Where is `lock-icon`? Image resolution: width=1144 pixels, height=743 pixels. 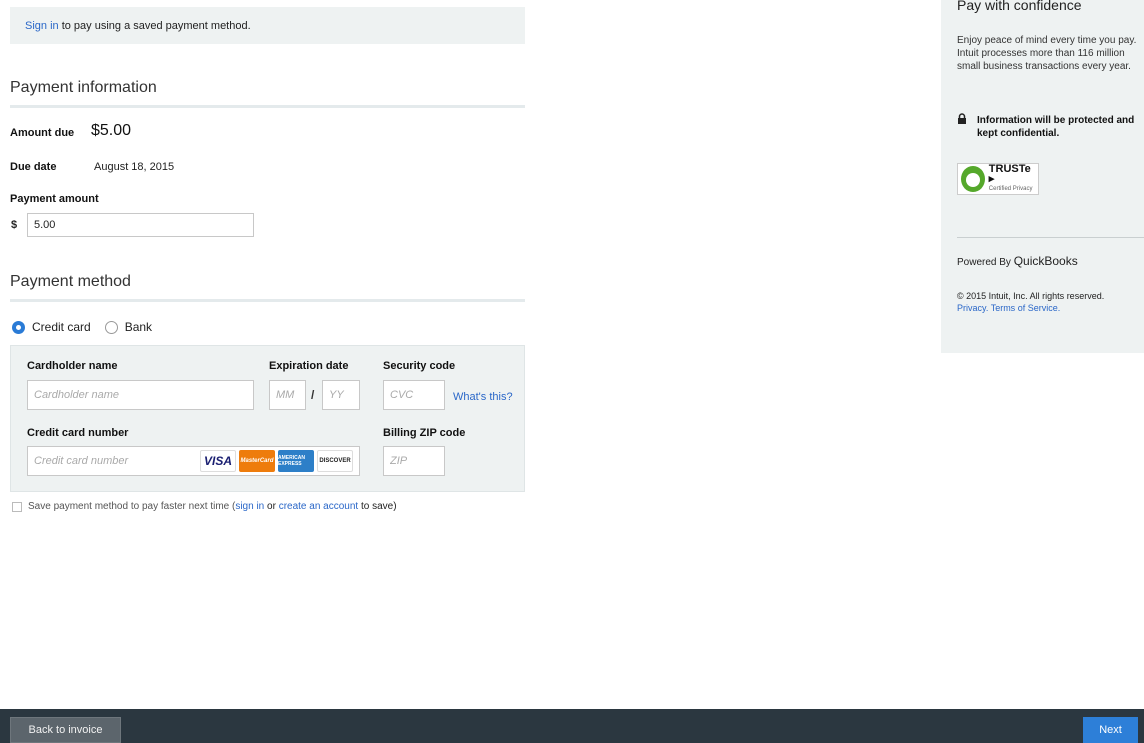
lock-icon is located at coordinates (962, 118).